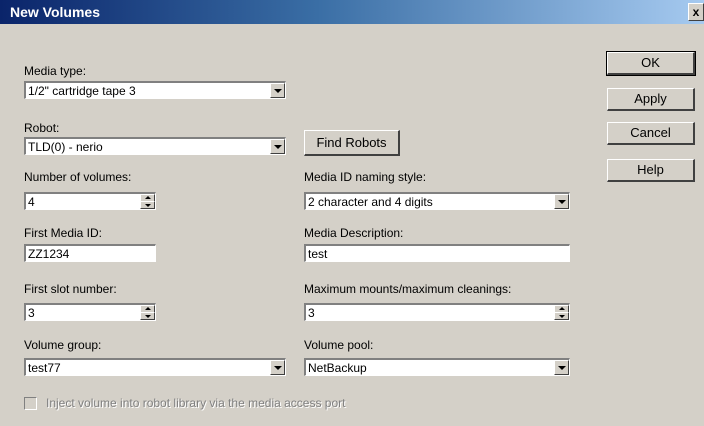 This screenshot has width=704, height=426. What do you see at coordinates (651, 63) in the screenshot?
I see `ok-button: OK` at bounding box center [651, 63].